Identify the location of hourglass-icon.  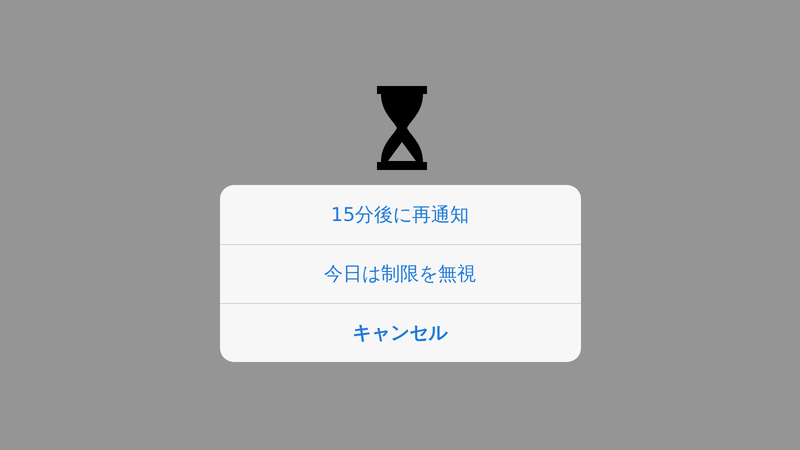
(402, 128).